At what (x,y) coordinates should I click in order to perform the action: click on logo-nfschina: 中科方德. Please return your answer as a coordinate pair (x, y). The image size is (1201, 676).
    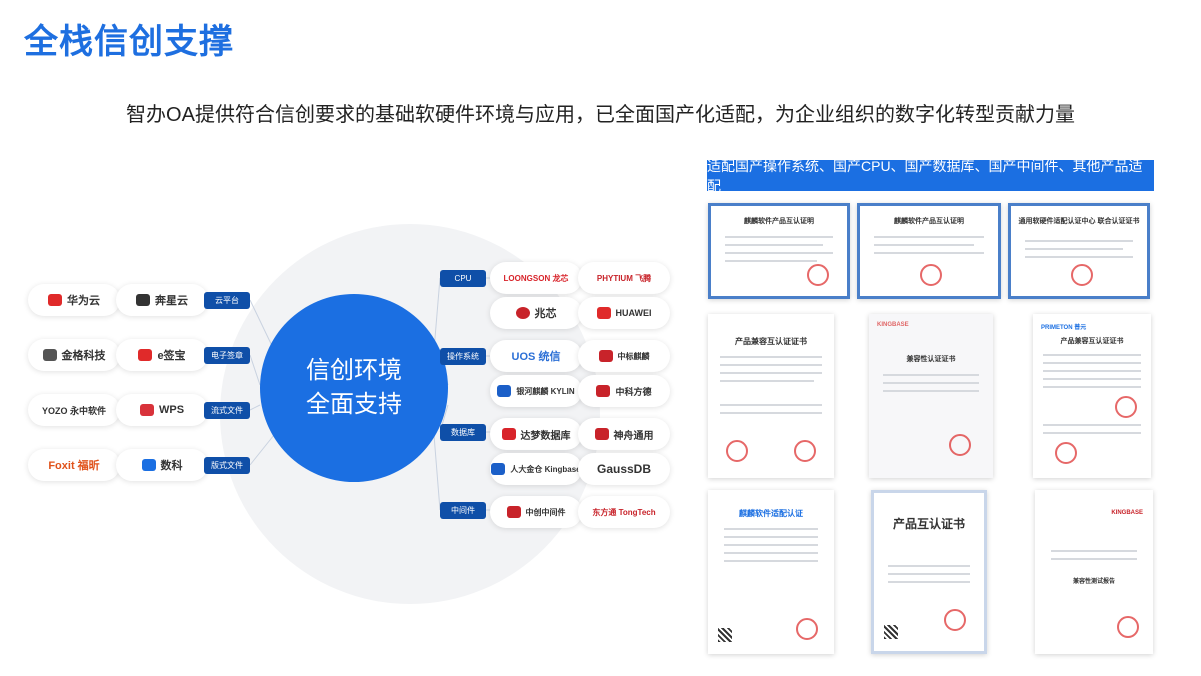
    Looking at the image, I should click on (624, 391).